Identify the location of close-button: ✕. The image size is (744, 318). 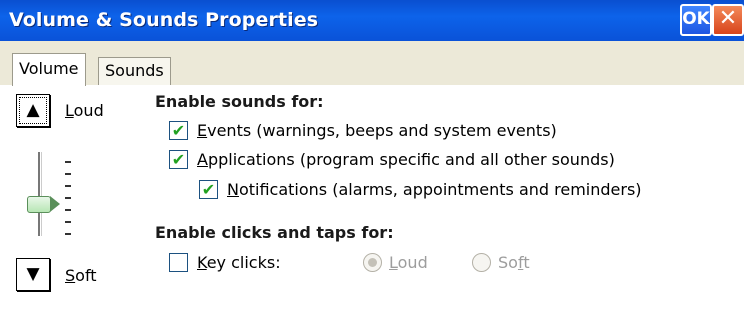
(728, 20).